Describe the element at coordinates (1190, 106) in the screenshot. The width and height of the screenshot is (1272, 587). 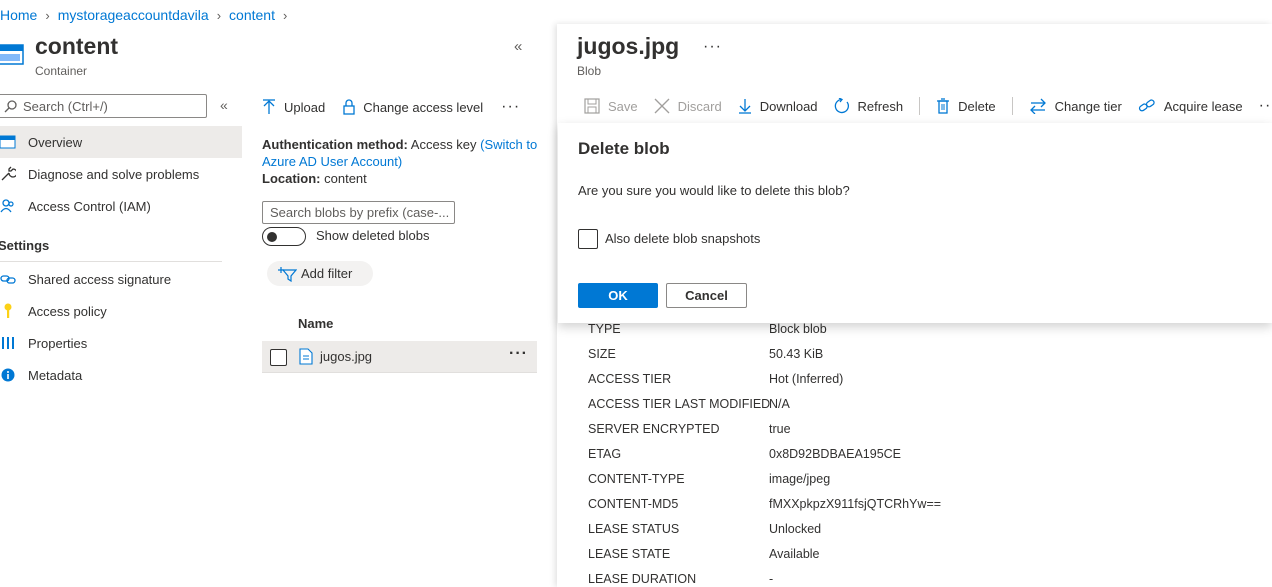
I see `acquire-lease-button: Acquire lease` at that location.